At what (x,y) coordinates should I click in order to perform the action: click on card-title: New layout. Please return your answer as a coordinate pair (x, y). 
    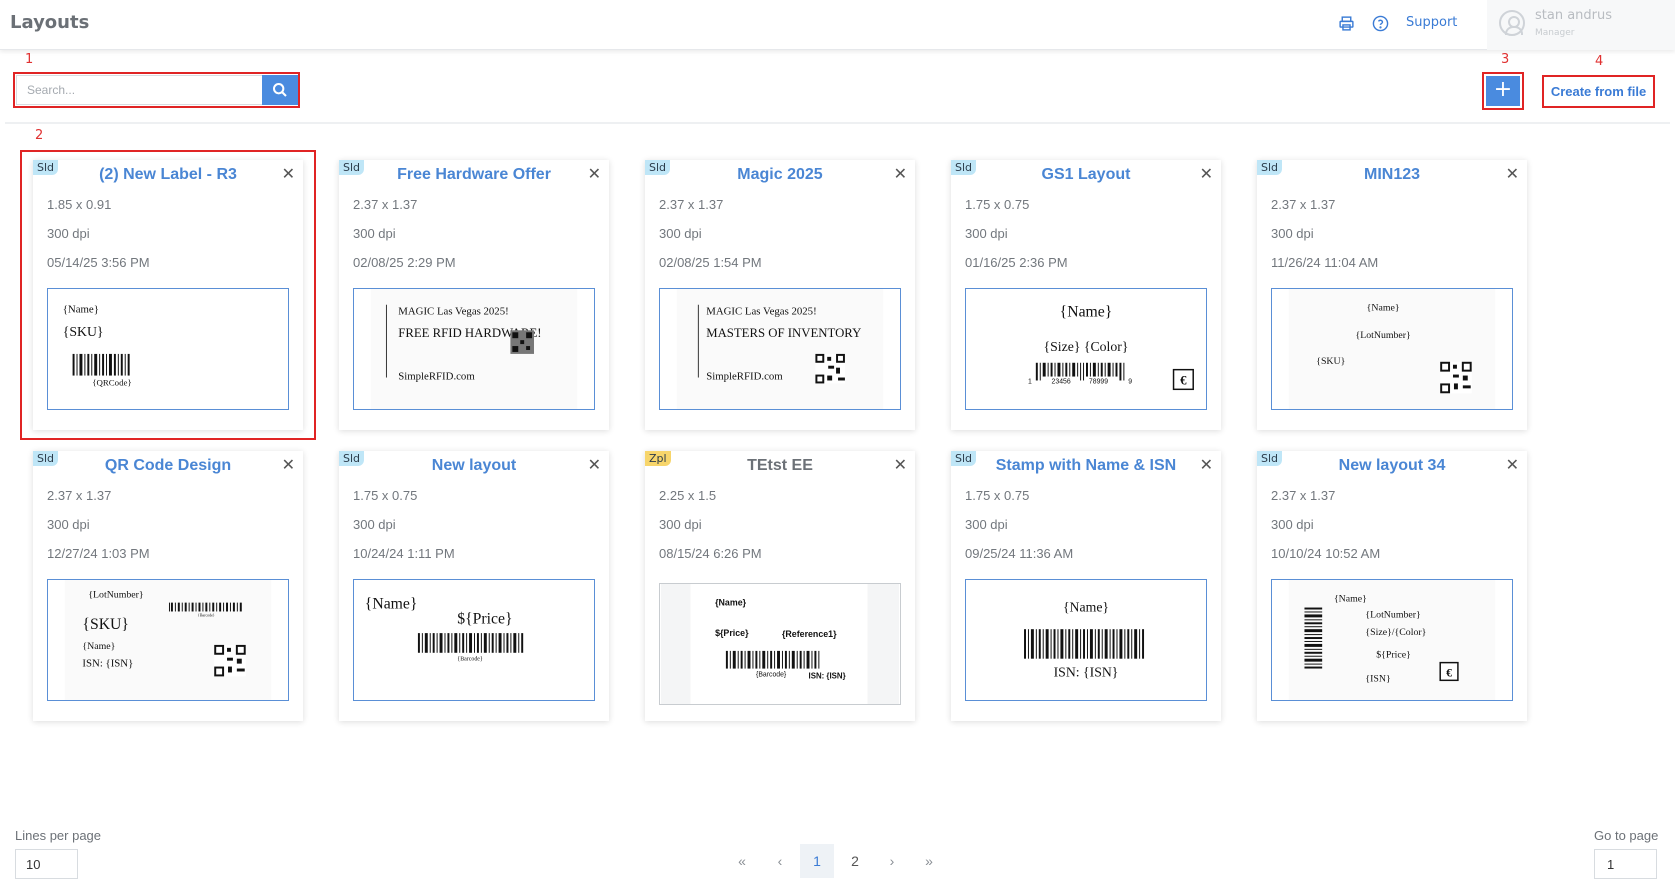
    Looking at the image, I should click on (474, 466).